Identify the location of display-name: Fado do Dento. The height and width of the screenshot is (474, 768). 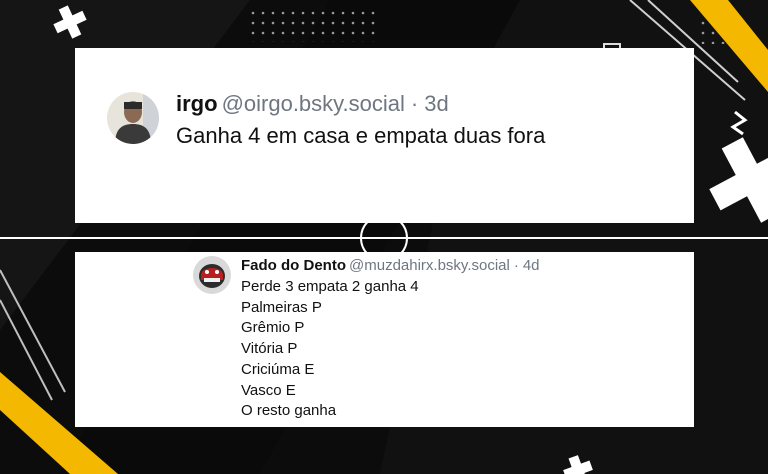
(293, 265).